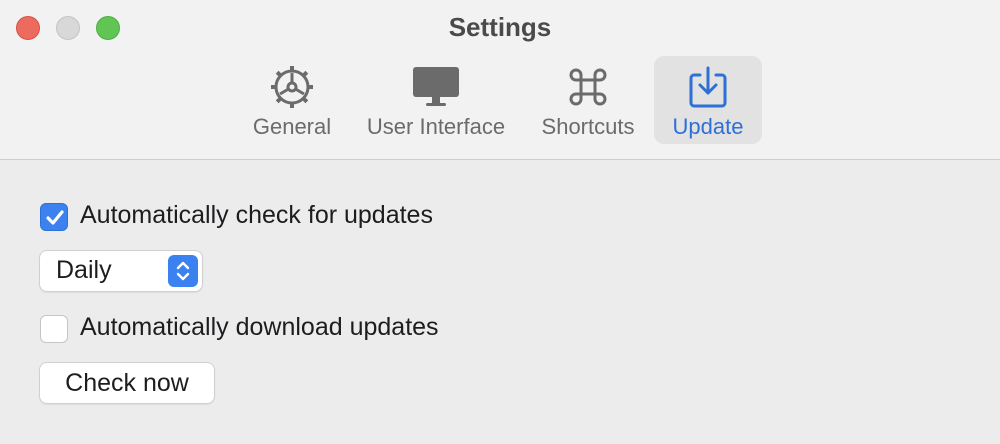 Image resolution: width=1000 pixels, height=444 pixels. I want to click on checkmark-icon, so click(55, 217).